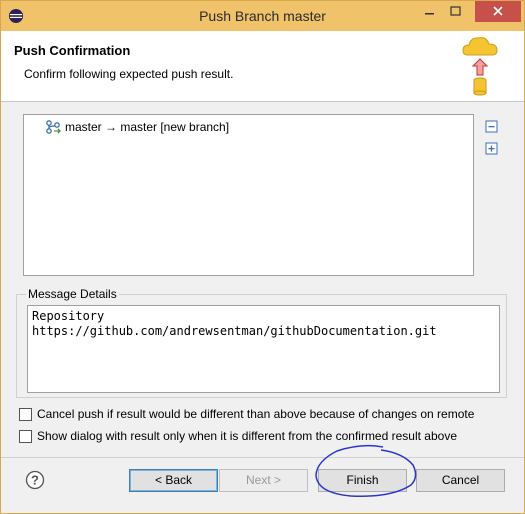  Describe the element at coordinates (129, 74) in the screenshot. I see `page-description: Confirm following expected push result.` at that location.